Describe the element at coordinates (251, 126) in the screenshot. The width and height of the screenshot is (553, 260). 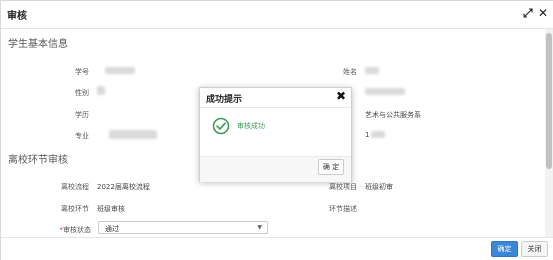
I see `dialog-message: 审核成功` at that location.